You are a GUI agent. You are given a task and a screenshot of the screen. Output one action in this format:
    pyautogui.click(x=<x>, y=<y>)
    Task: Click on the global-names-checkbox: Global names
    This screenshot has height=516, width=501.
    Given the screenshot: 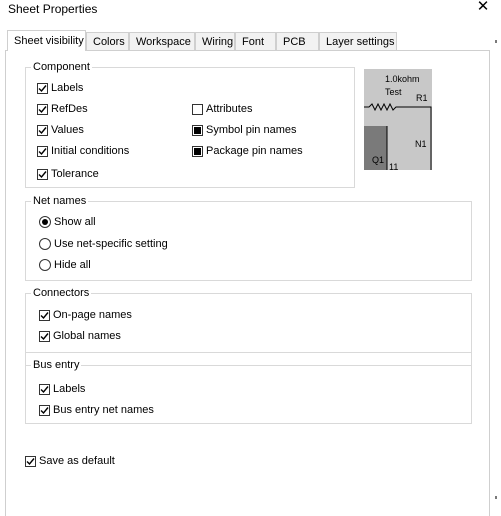 What is the action you would take?
    pyautogui.click(x=80, y=336)
    